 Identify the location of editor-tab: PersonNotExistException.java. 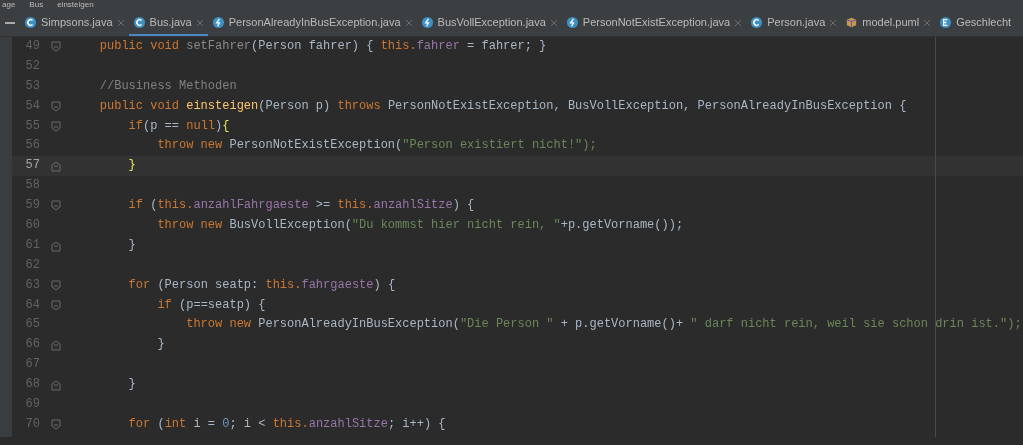
(654, 22).